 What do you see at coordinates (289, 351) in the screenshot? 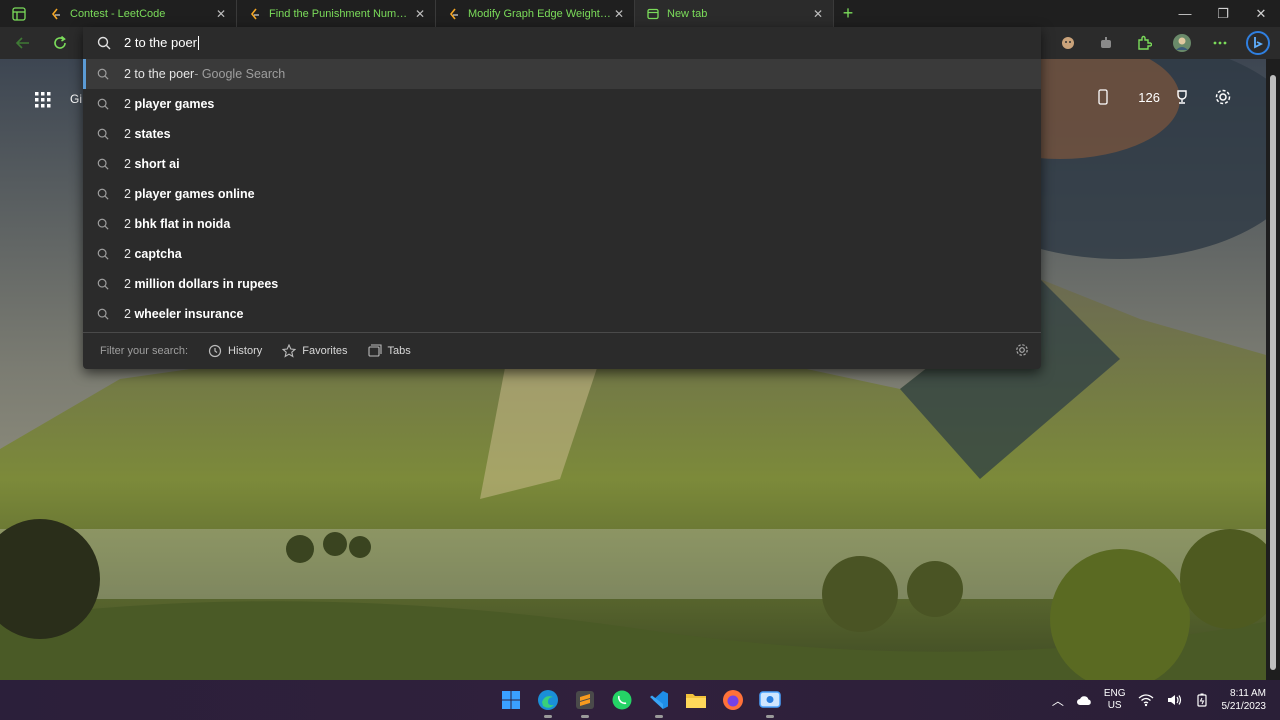
I see `star-icon` at bounding box center [289, 351].